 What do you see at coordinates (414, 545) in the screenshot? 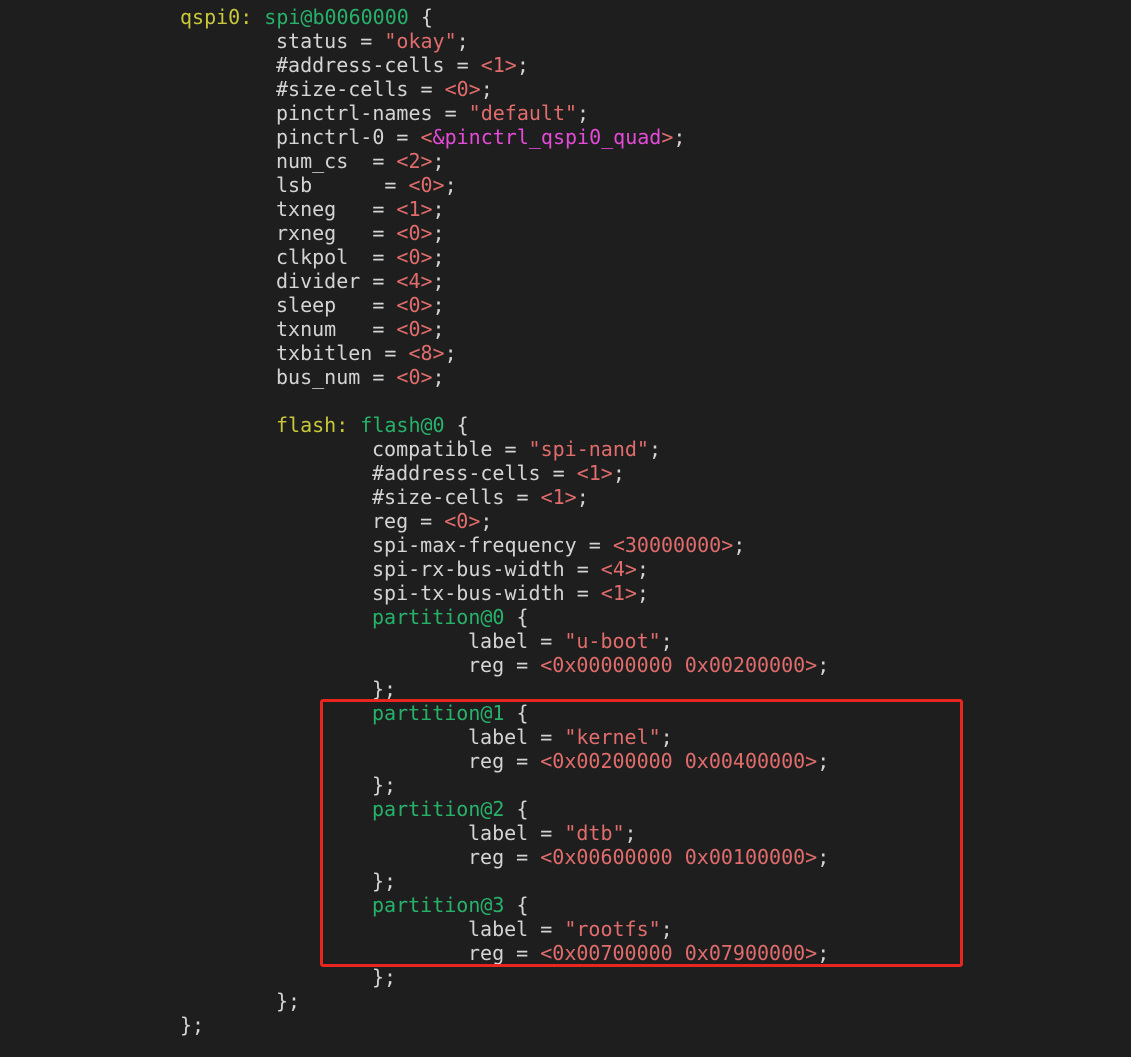
I see `code-line: spi-max-frequency = <30000000>;` at bounding box center [414, 545].